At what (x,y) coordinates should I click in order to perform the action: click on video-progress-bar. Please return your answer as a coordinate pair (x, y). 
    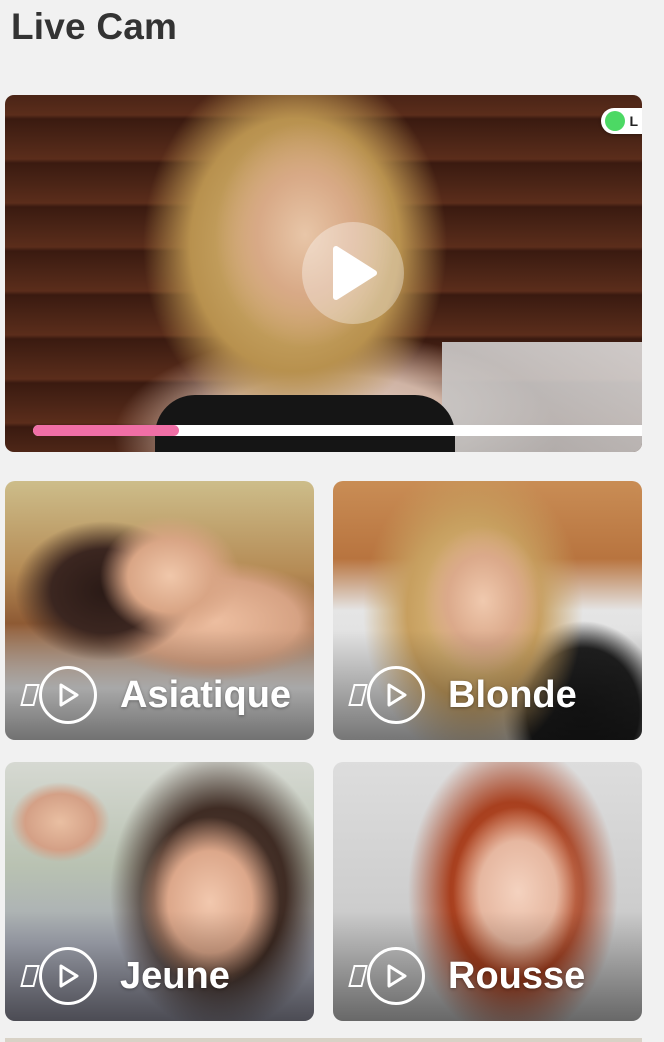
    Looking at the image, I should click on (337, 430).